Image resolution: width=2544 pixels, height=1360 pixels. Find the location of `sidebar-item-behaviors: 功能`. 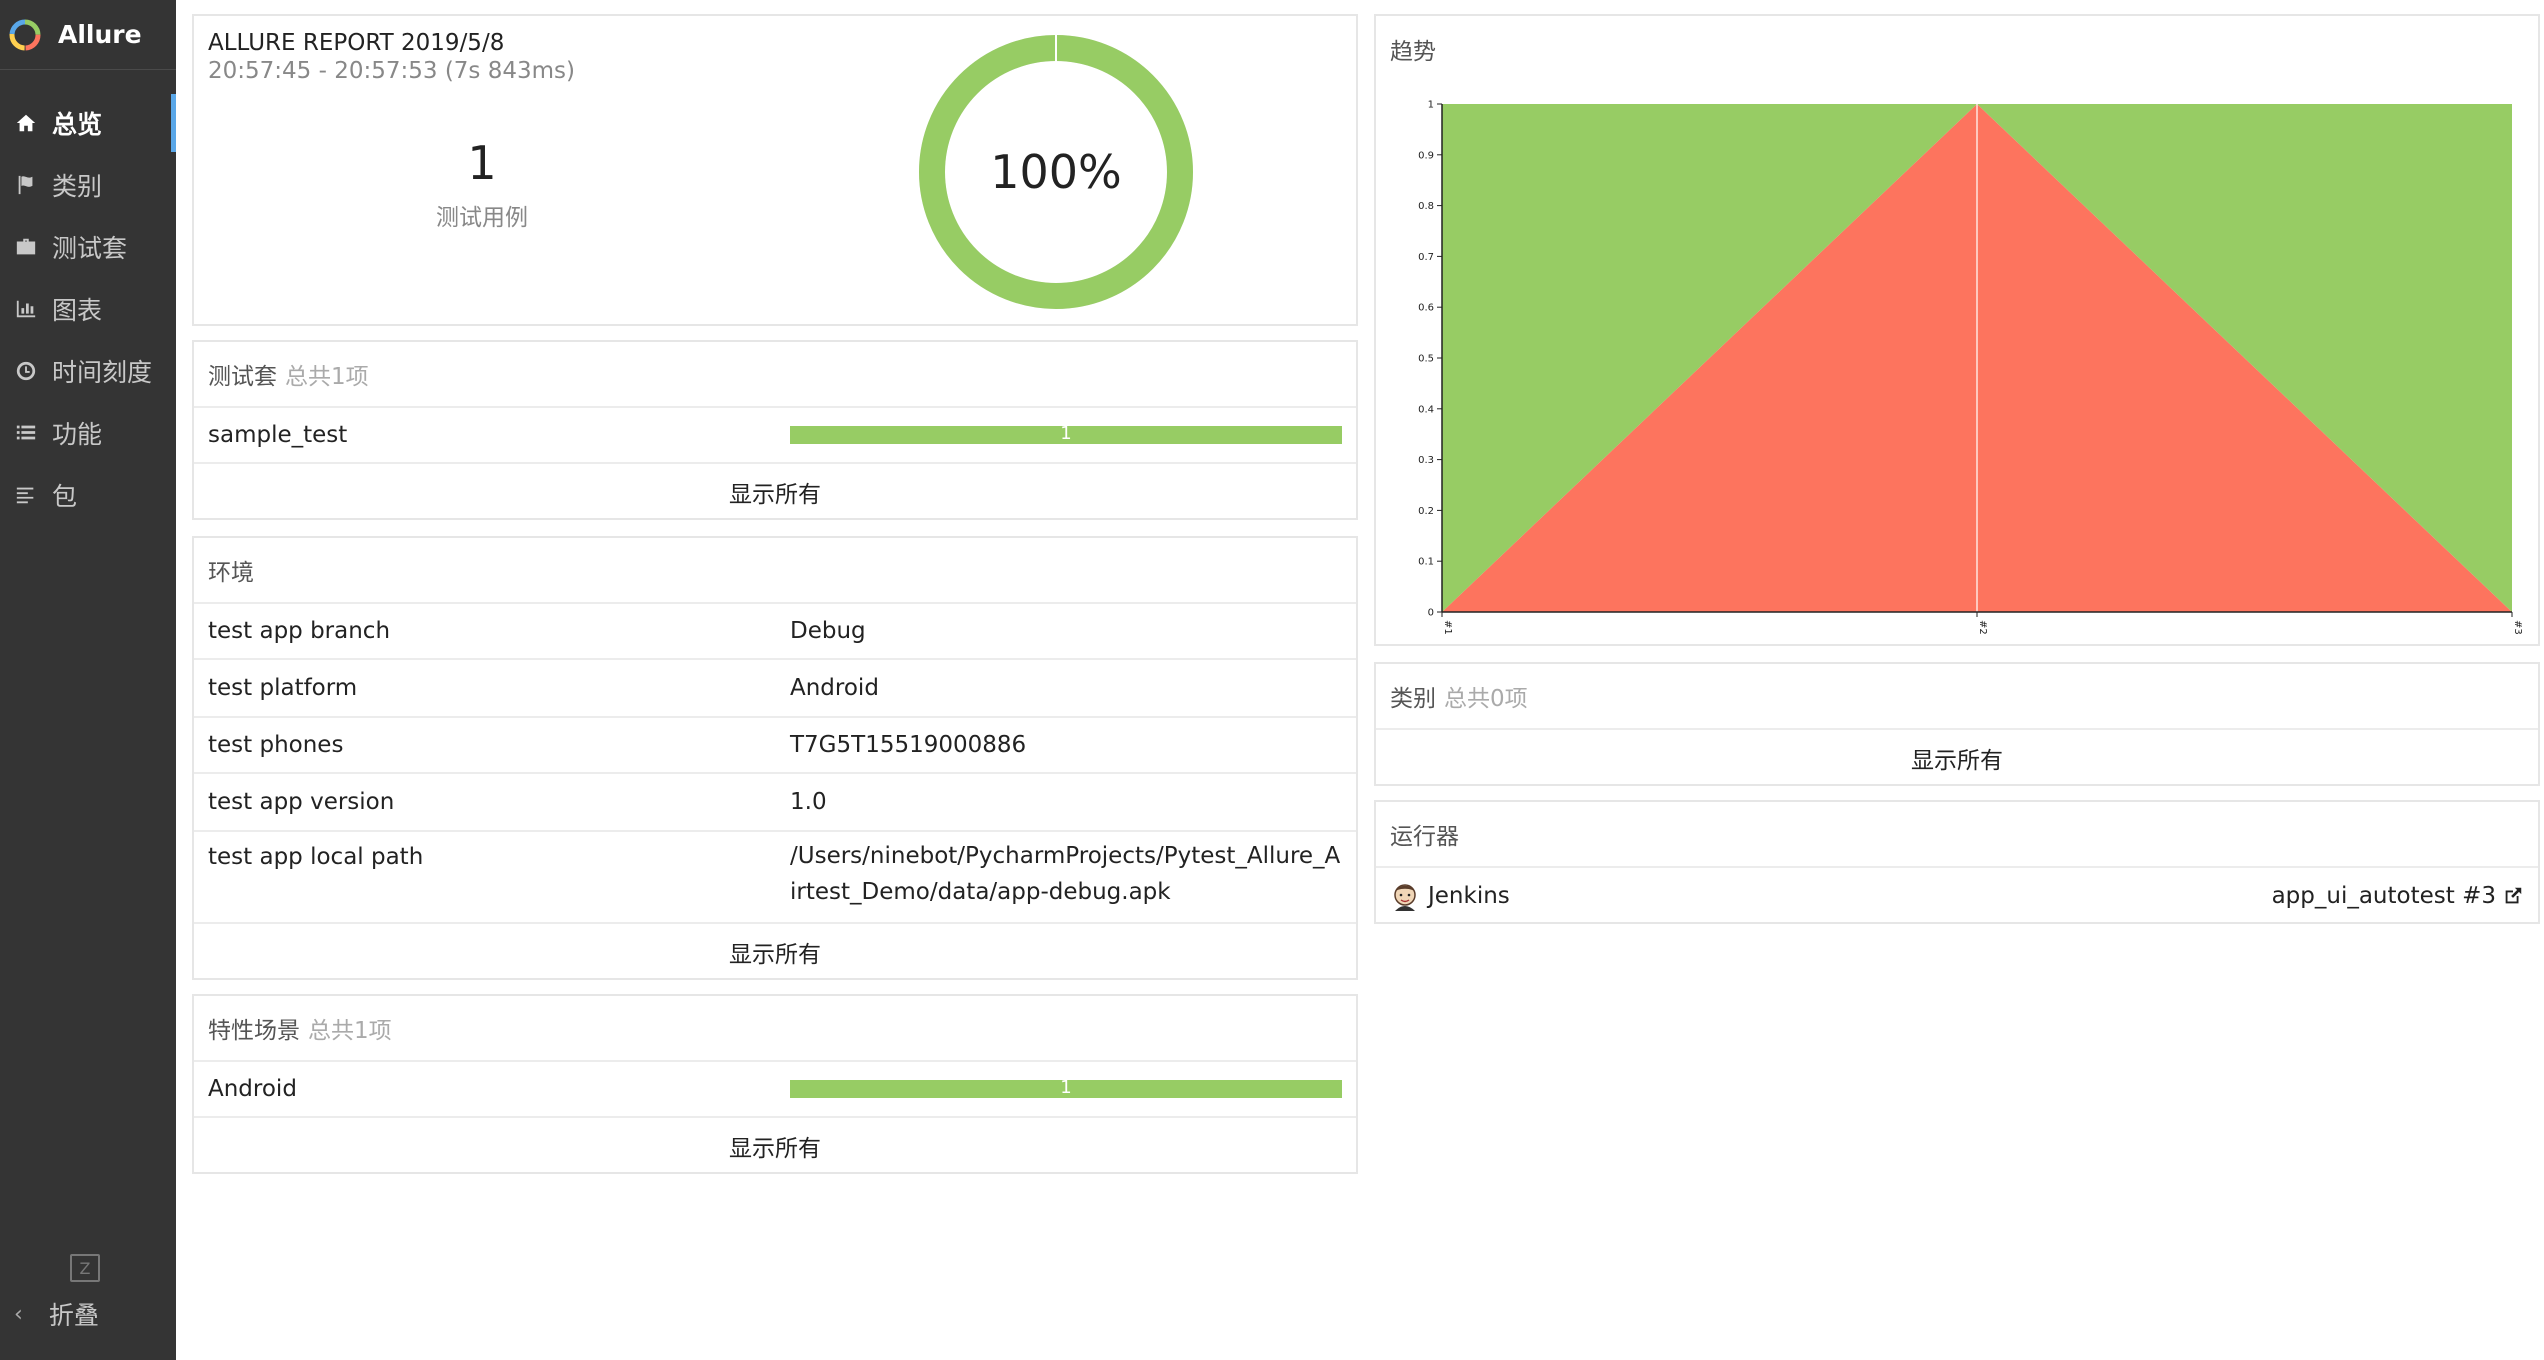

sidebar-item-behaviors: 功能 is located at coordinates (88, 433).